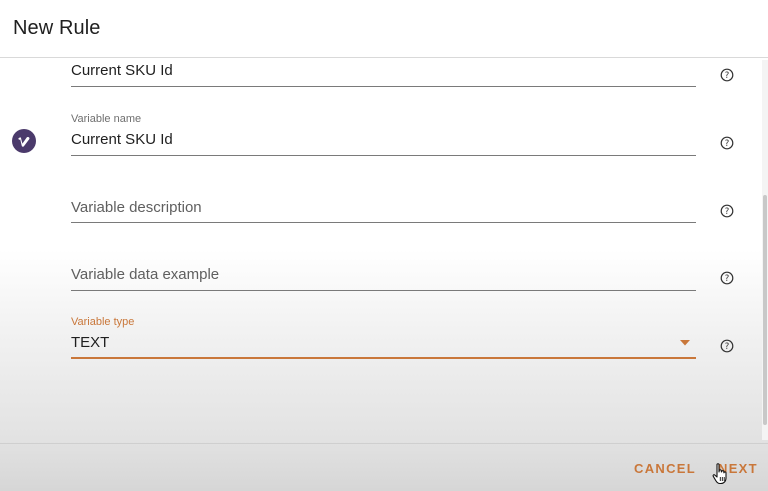  What do you see at coordinates (383, 155) in the screenshot?
I see `variable-name-underline` at bounding box center [383, 155].